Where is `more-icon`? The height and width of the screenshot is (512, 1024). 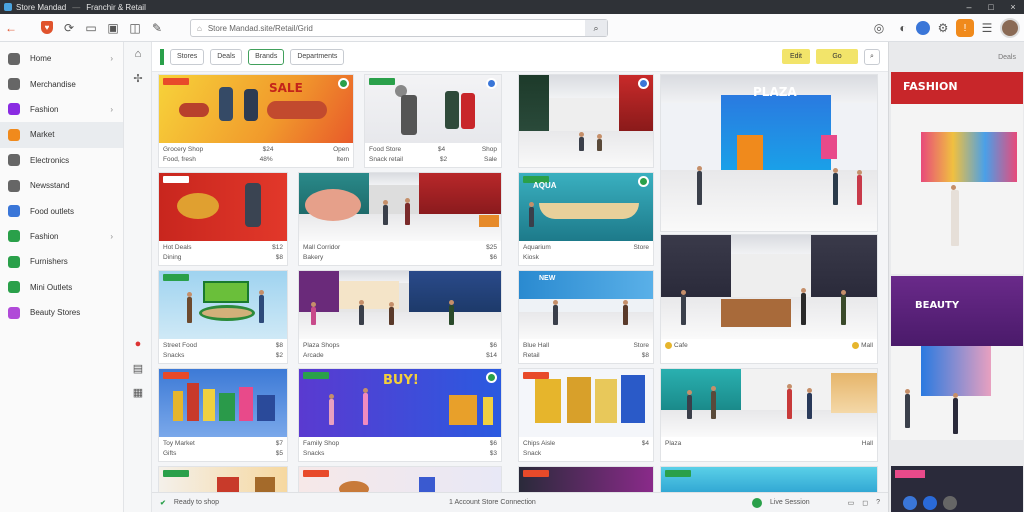
more-icon is located at coordinates (950, 503).